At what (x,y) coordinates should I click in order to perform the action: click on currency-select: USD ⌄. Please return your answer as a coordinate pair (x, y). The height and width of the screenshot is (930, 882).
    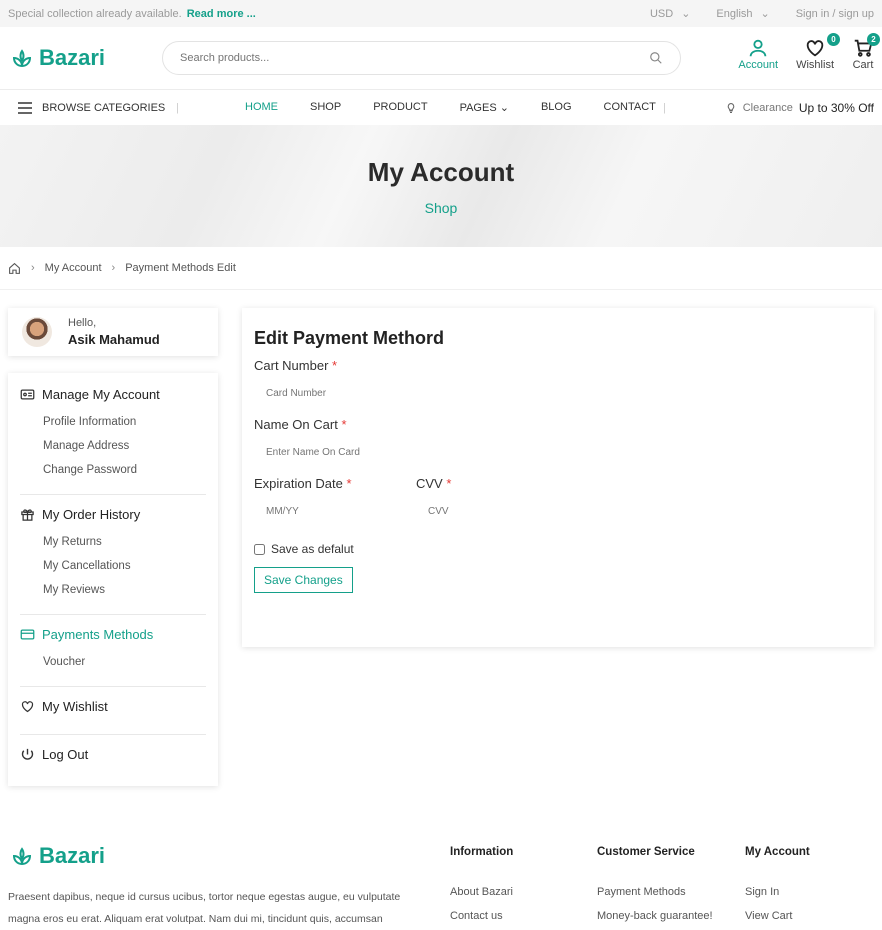
    Looking at the image, I should click on (670, 14).